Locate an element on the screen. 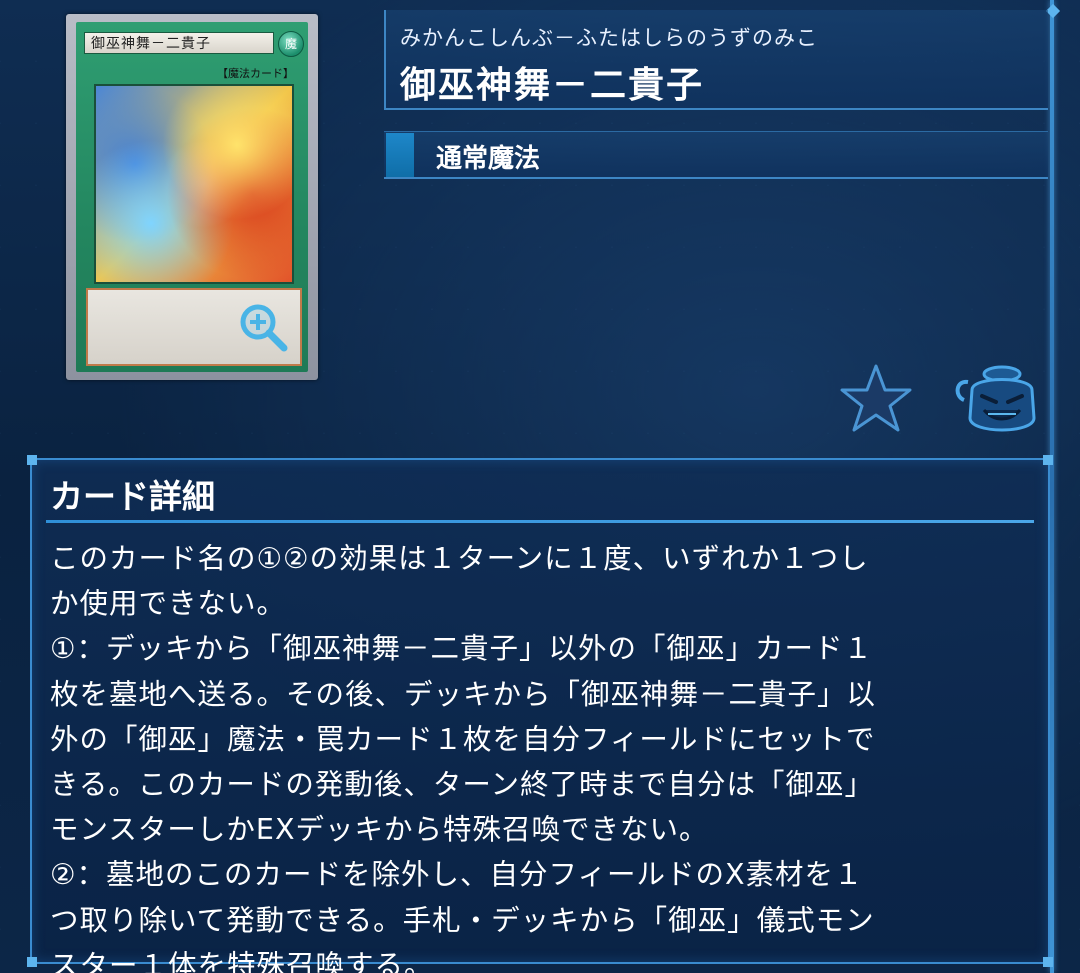 The height and width of the screenshot is (973, 1080). card-name: 御巫神舞－二貴子 is located at coordinates (552, 85).